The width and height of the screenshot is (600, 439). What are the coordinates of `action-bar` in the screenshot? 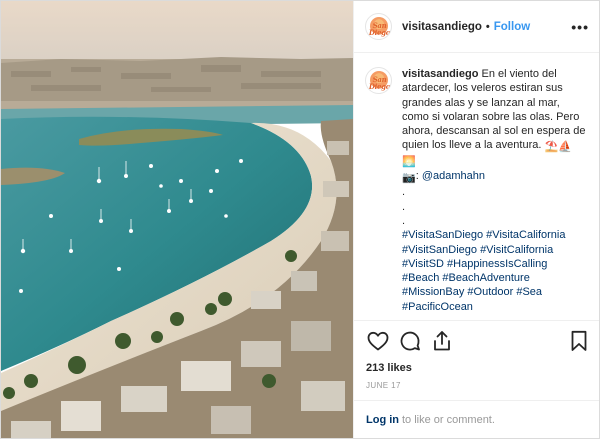 It's located at (476, 340).